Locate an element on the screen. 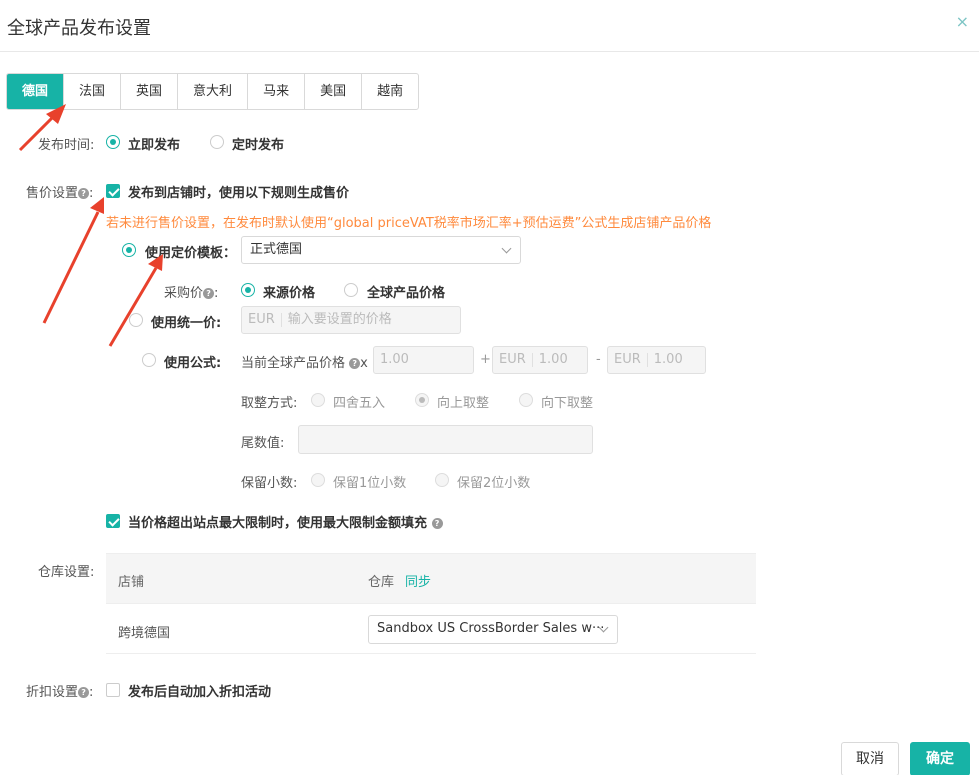 The image size is (979, 775). formula-text: 当前全球产品价格 is located at coordinates (293, 363).